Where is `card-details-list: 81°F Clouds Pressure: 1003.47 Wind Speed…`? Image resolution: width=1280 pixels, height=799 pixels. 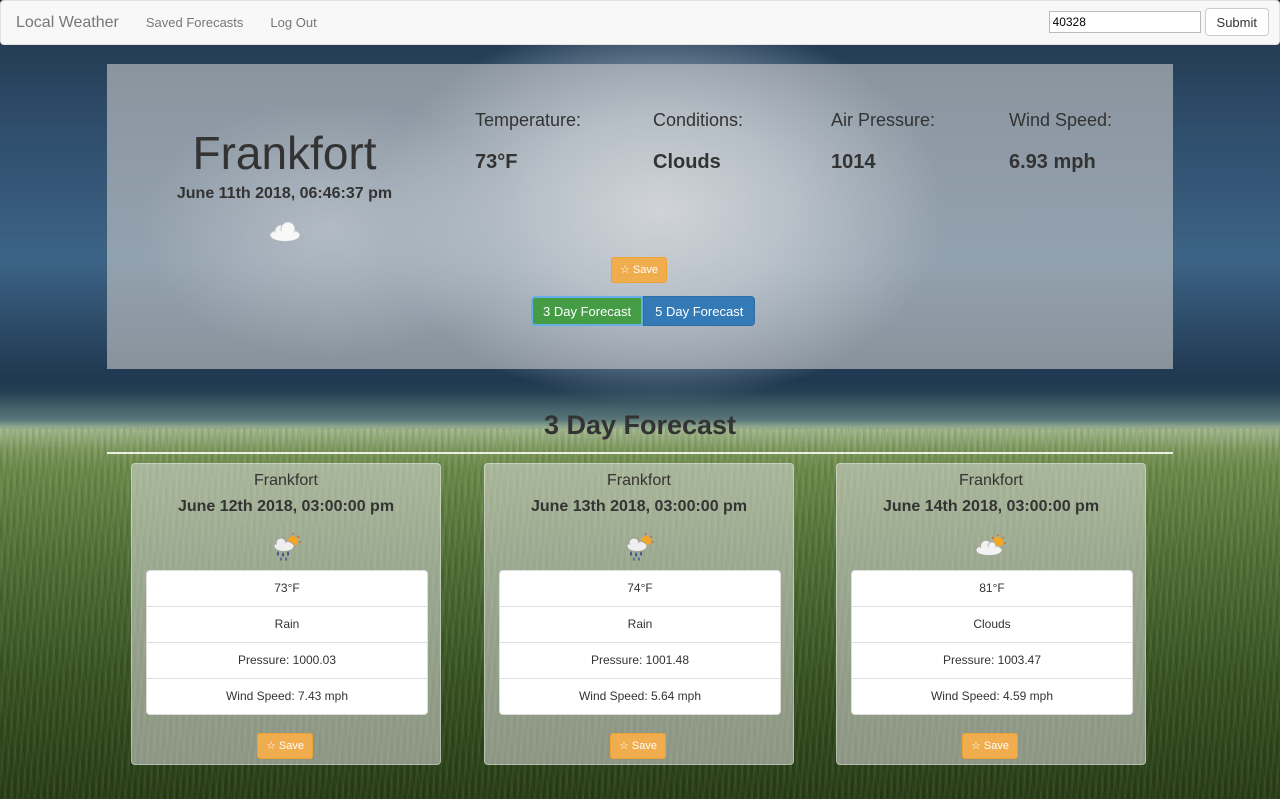 card-details-list: 81°F Clouds Pressure: 1003.47 Wind Speed… is located at coordinates (992, 642).